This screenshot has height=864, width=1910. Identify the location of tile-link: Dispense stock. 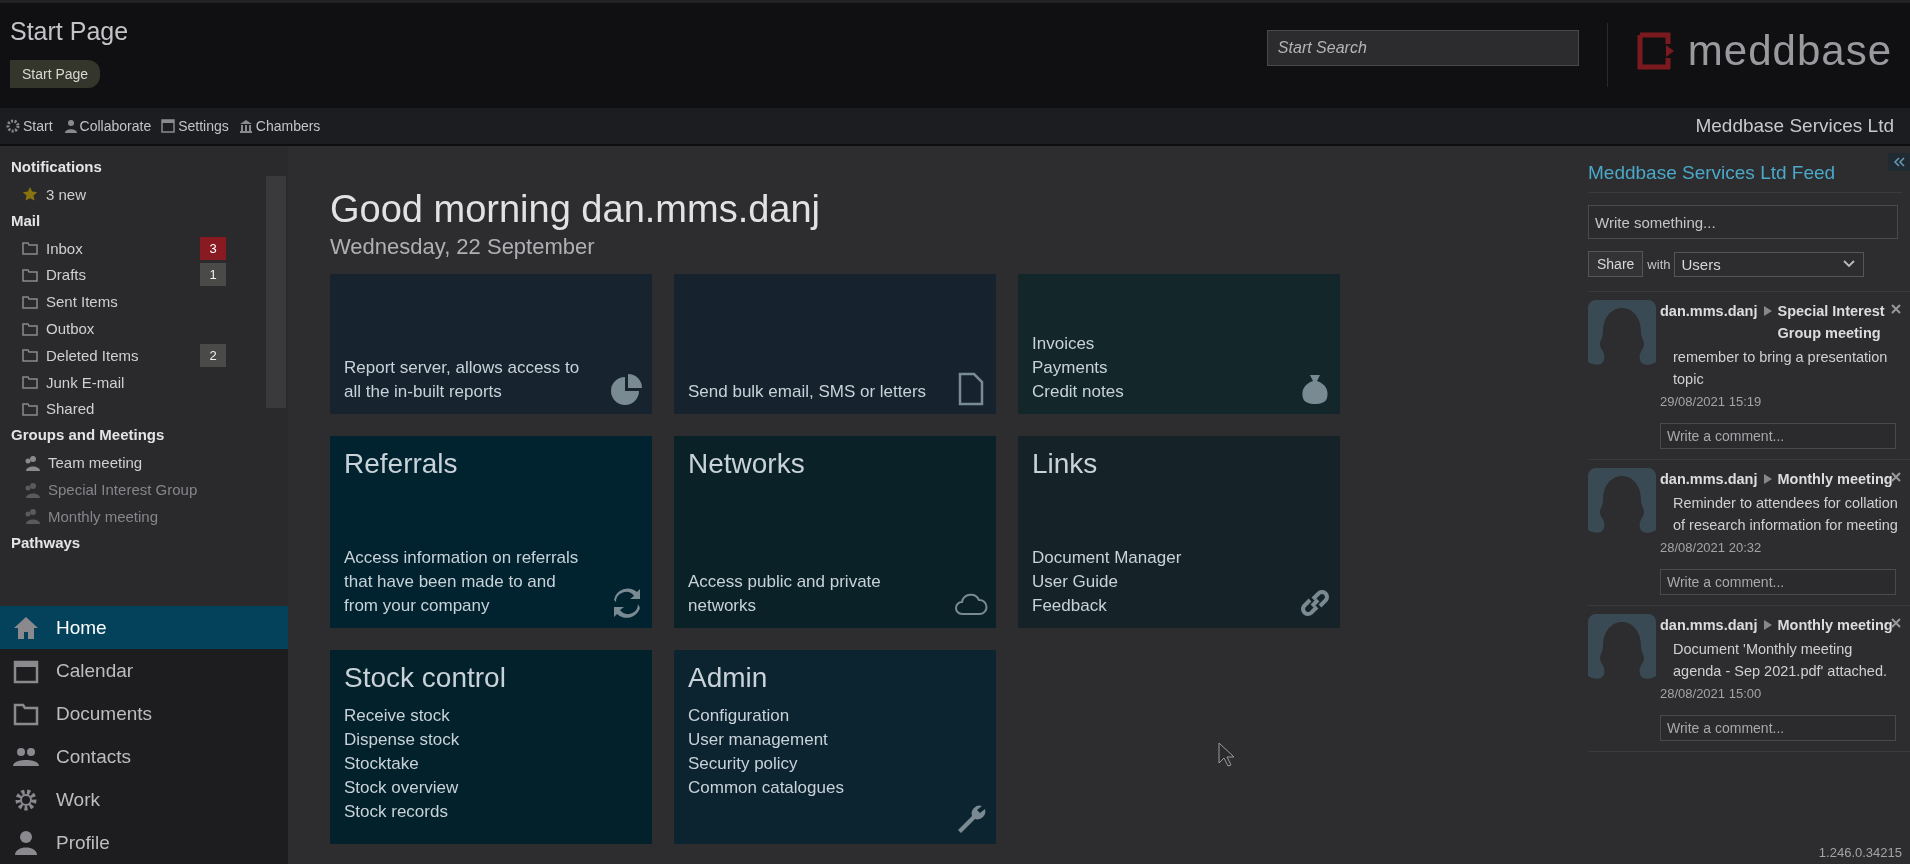
(469, 740).